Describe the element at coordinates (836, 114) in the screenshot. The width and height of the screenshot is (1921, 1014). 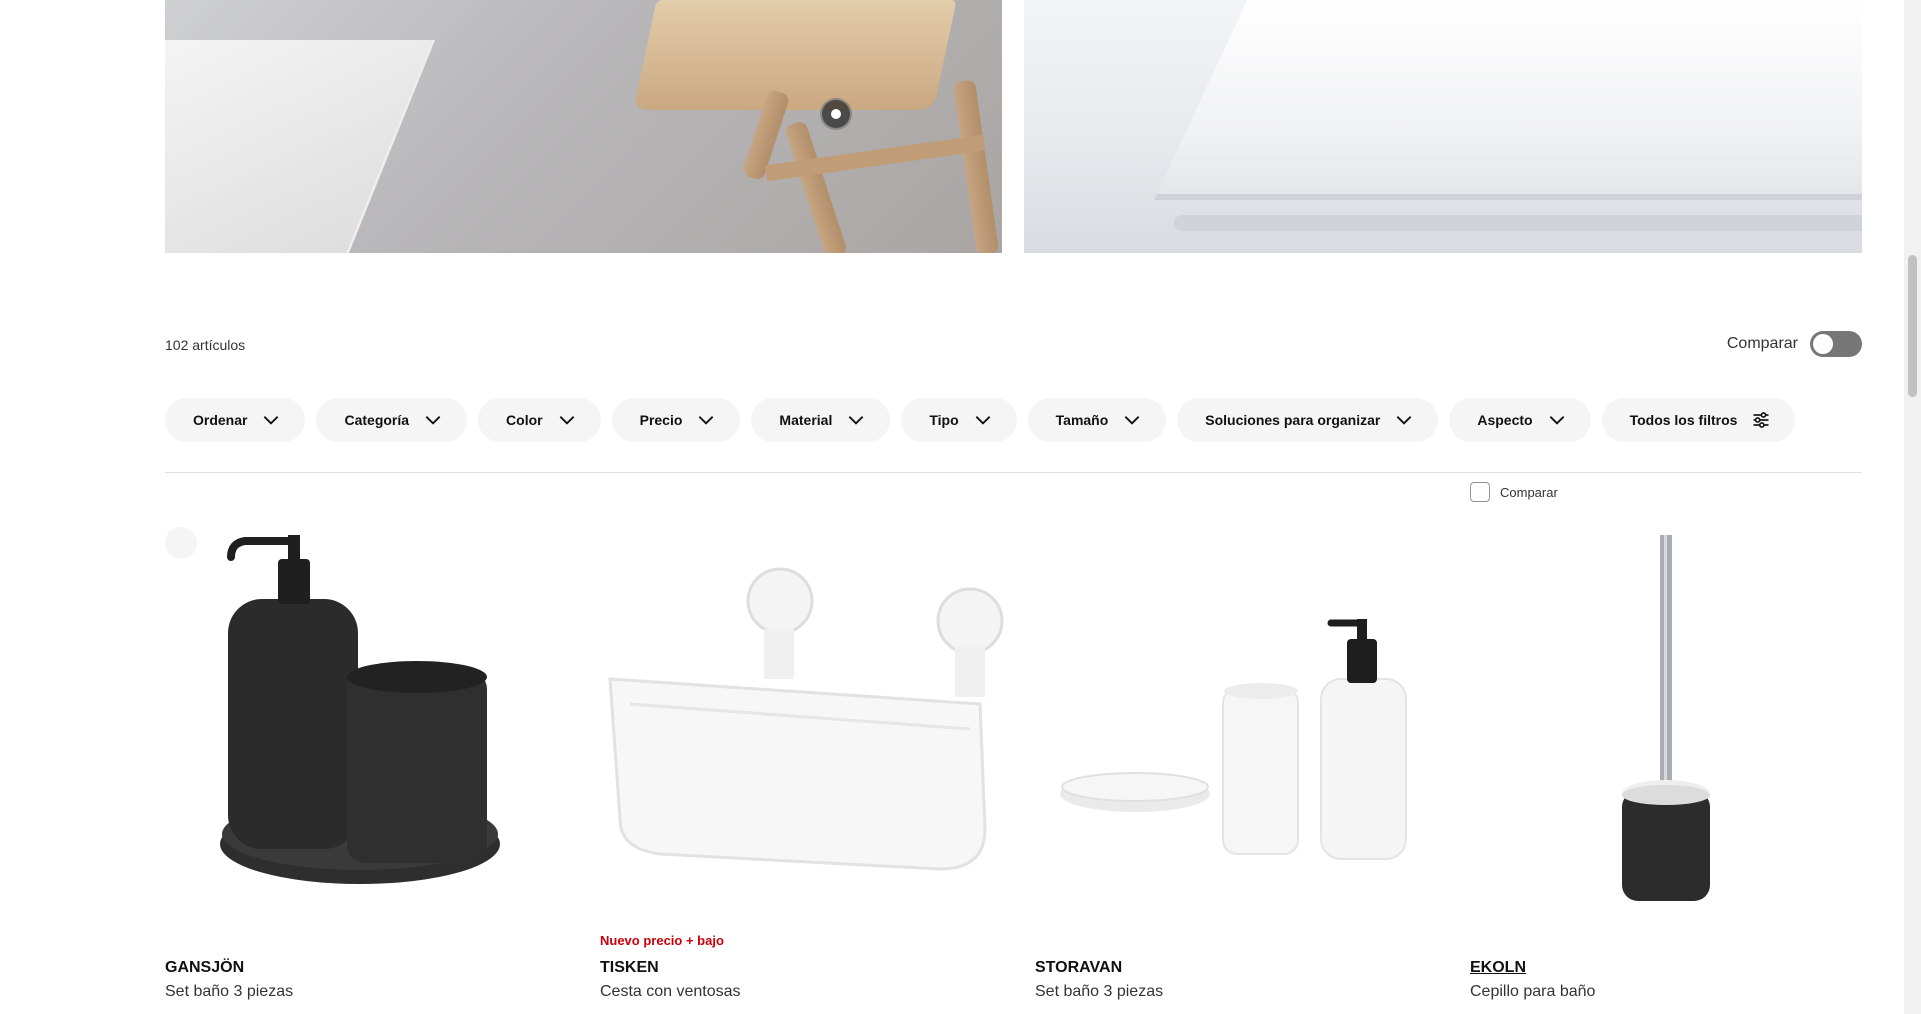
I see `product-hotspot-dot` at that location.